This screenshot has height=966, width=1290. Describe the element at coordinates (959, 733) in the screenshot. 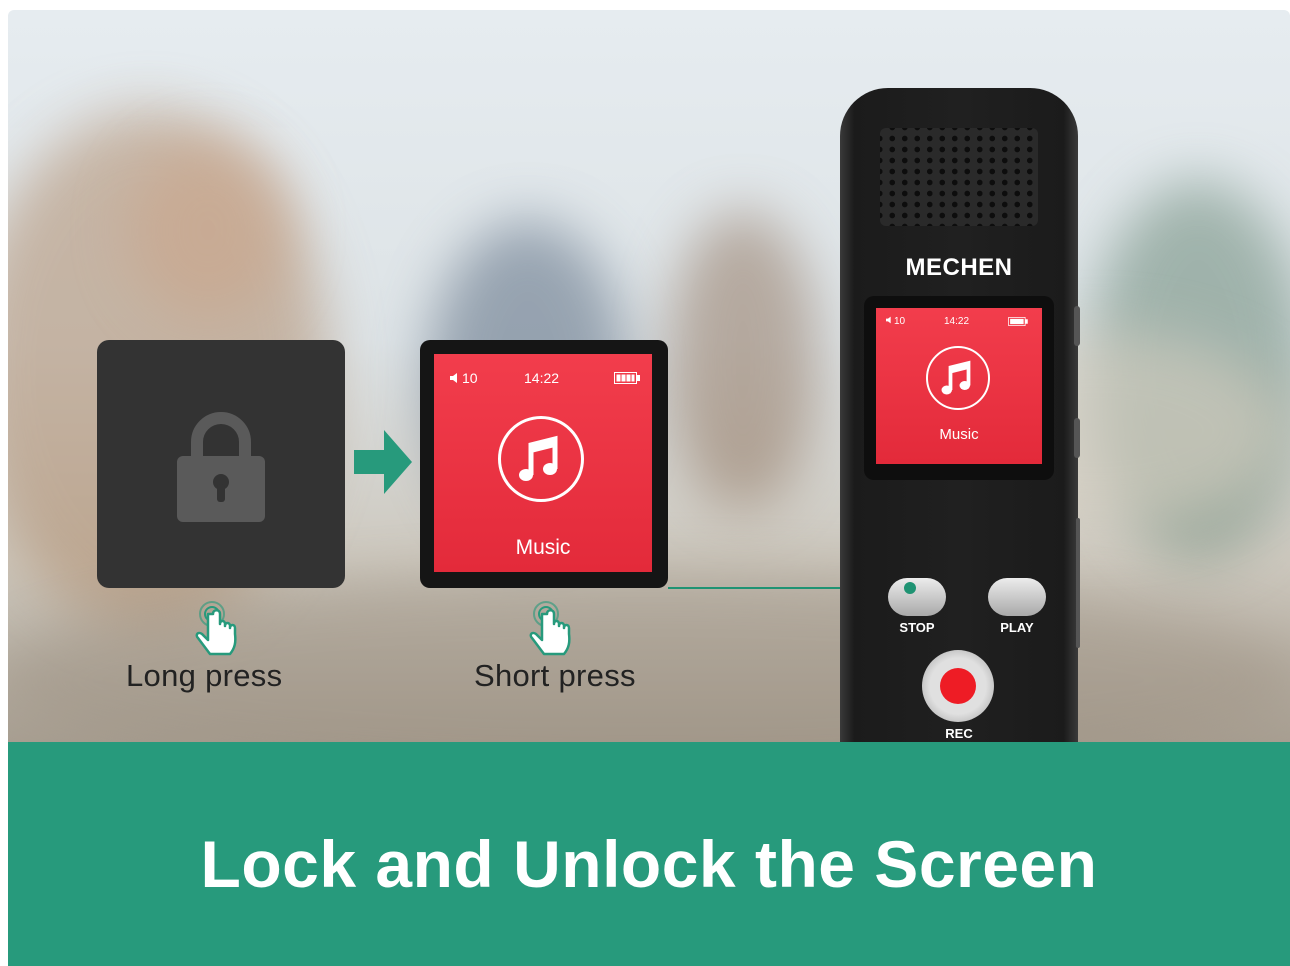

I see `rec-label: REC` at that location.